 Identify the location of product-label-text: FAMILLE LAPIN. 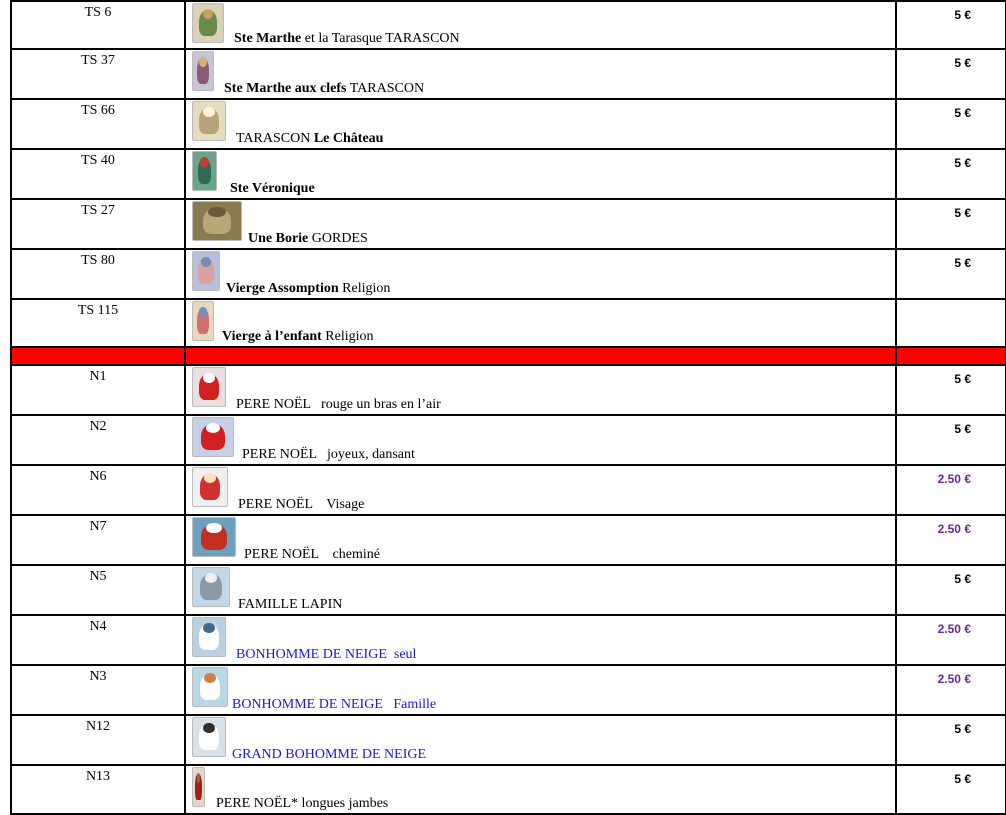
(290, 604).